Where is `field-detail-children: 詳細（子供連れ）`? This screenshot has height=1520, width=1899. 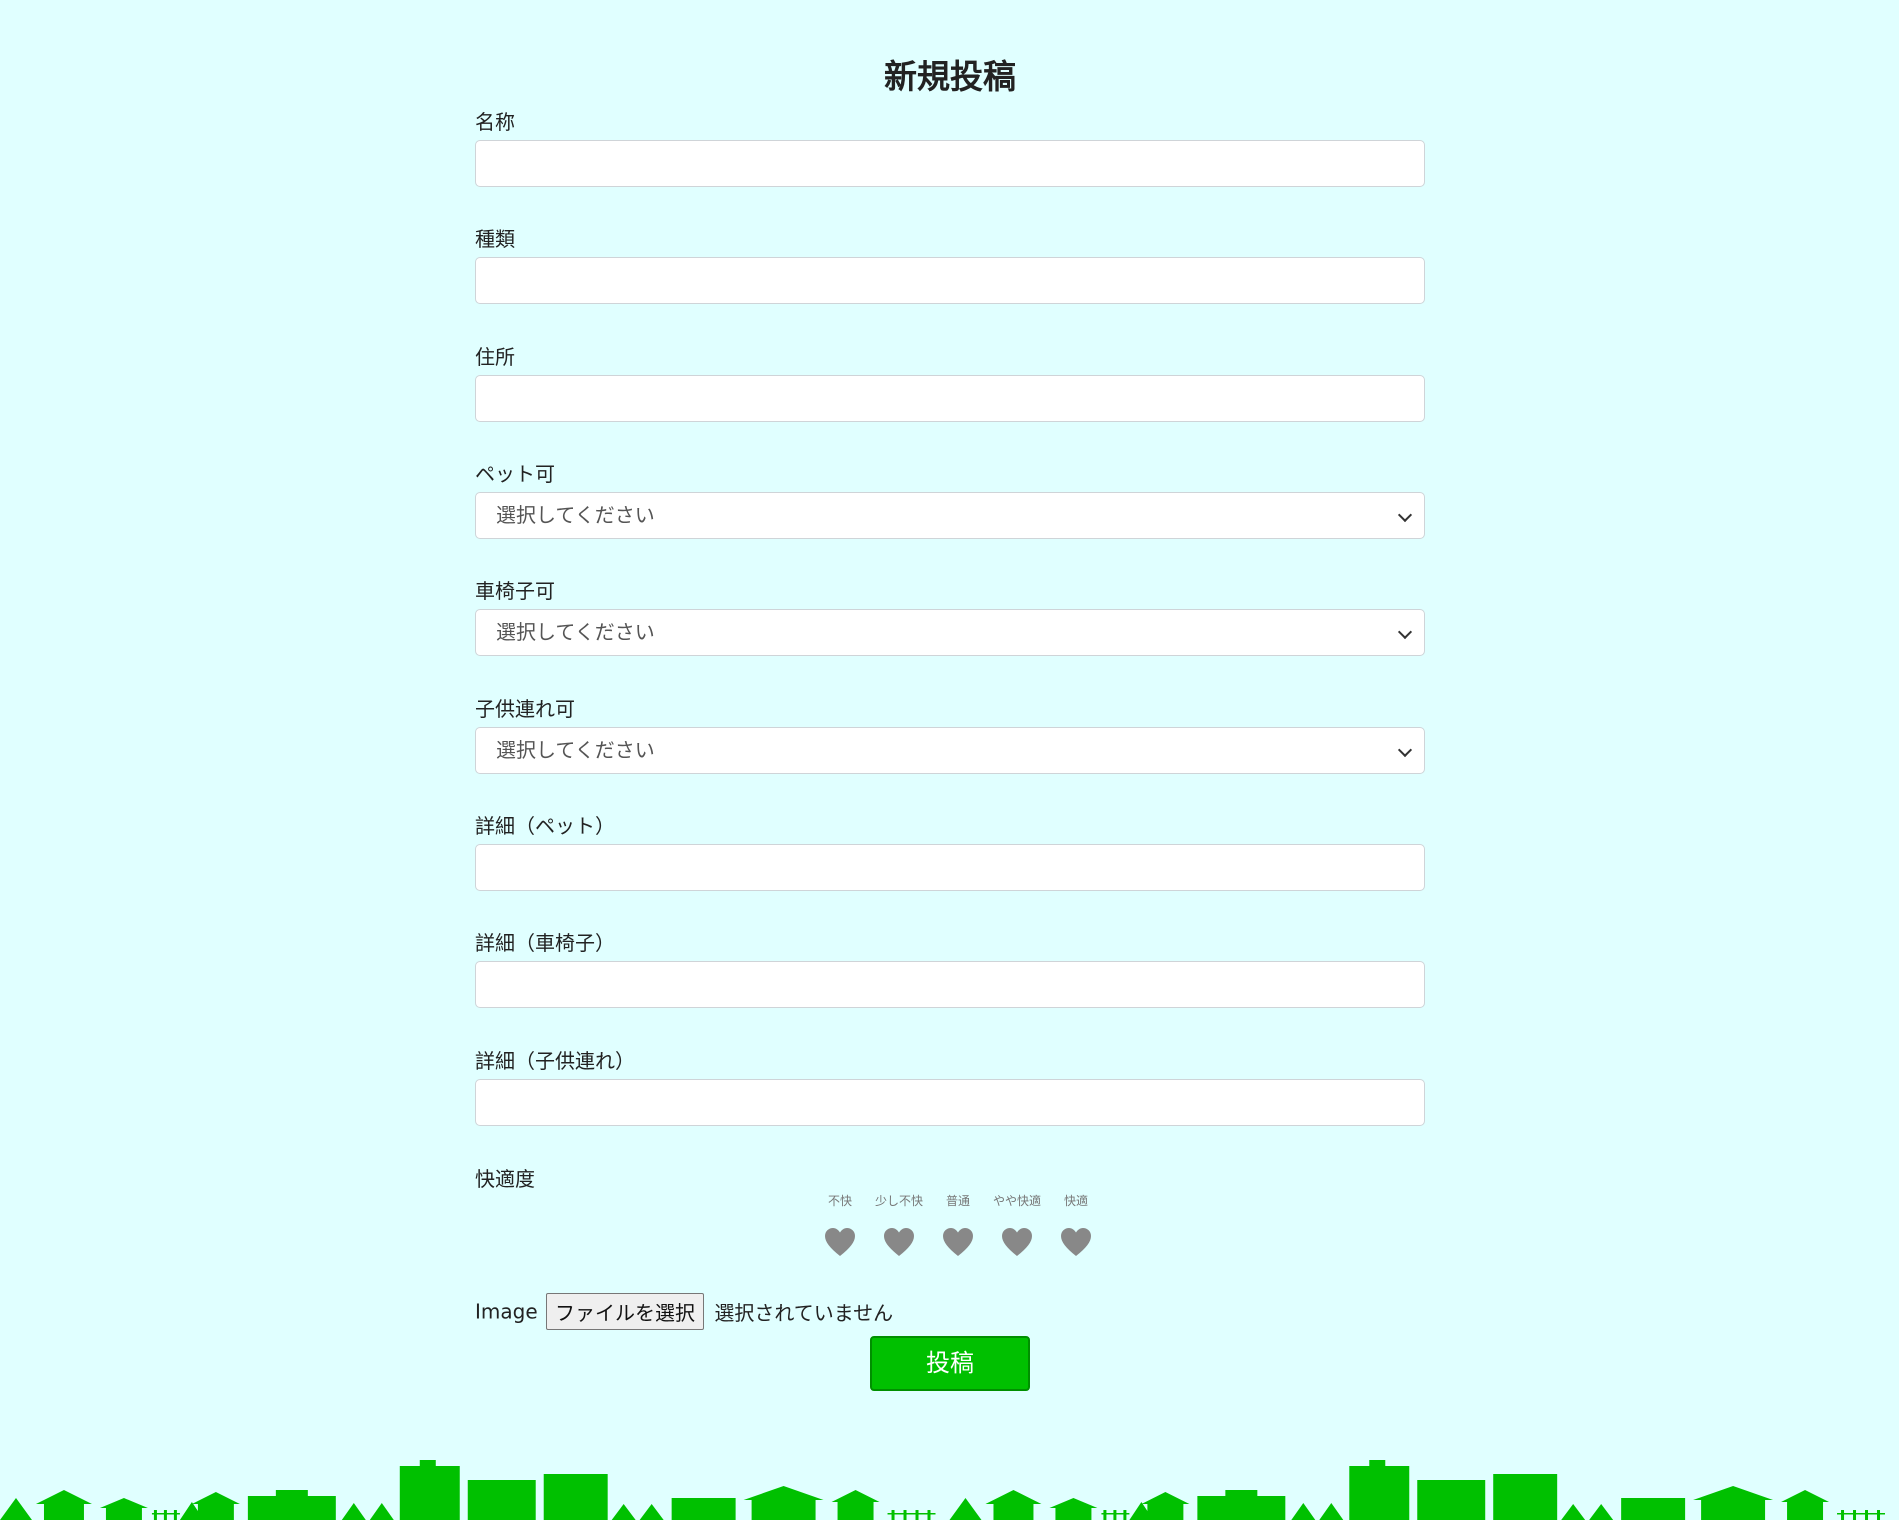
field-detail-children: 詳細（子供連れ） is located at coordinates (950, 1087).